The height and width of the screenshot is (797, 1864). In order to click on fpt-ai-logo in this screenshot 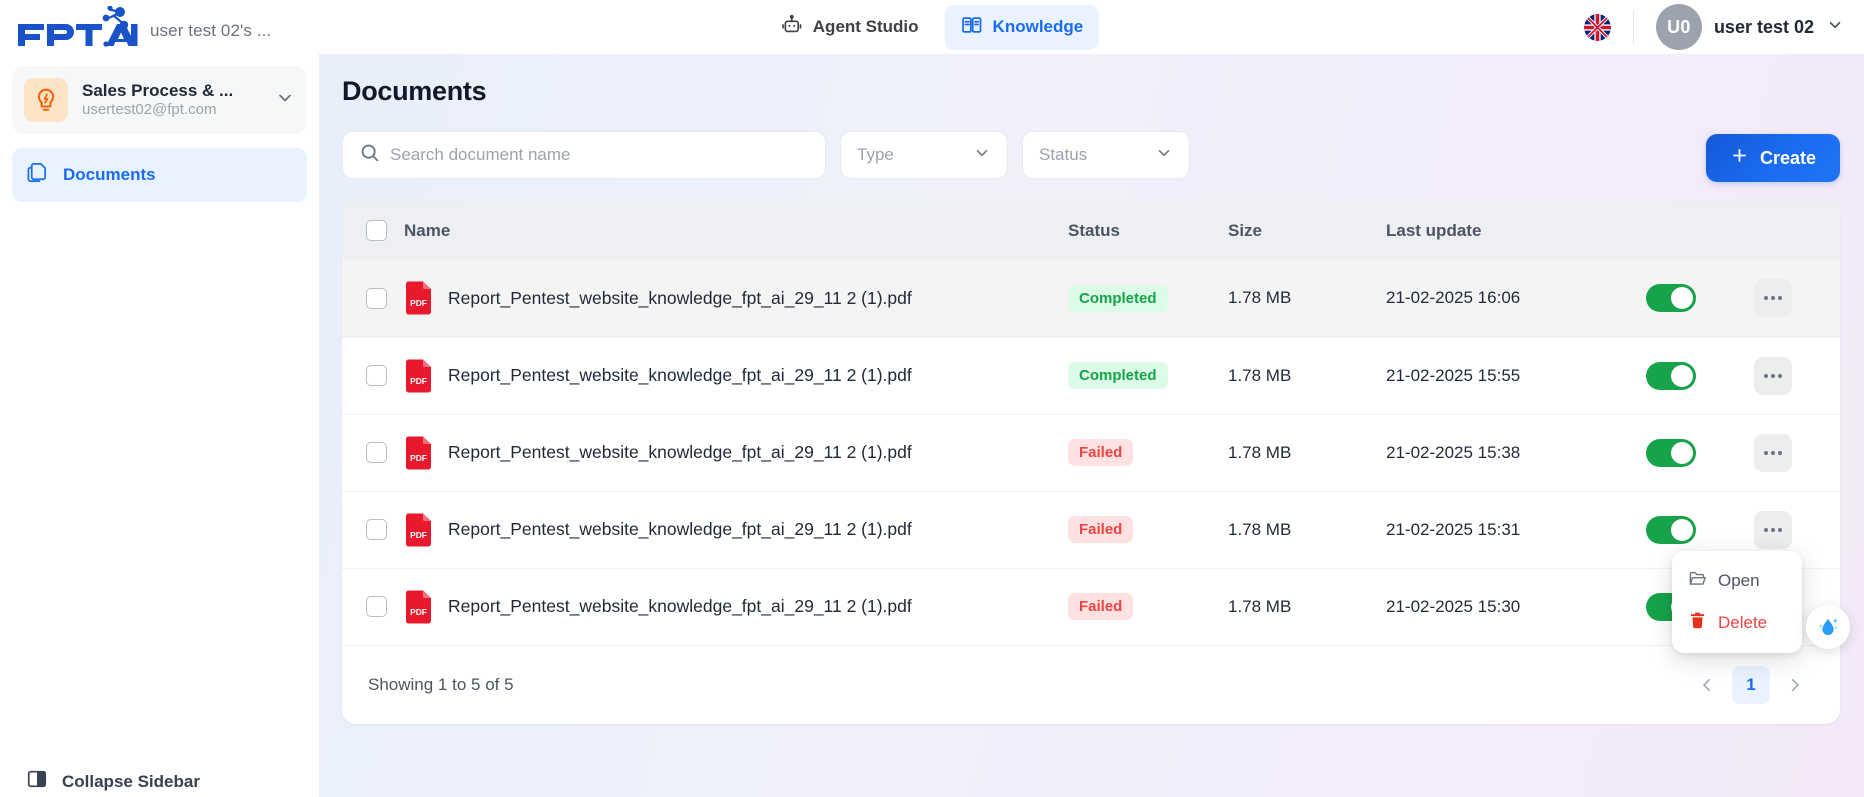, I will do `click(78, 26)`.